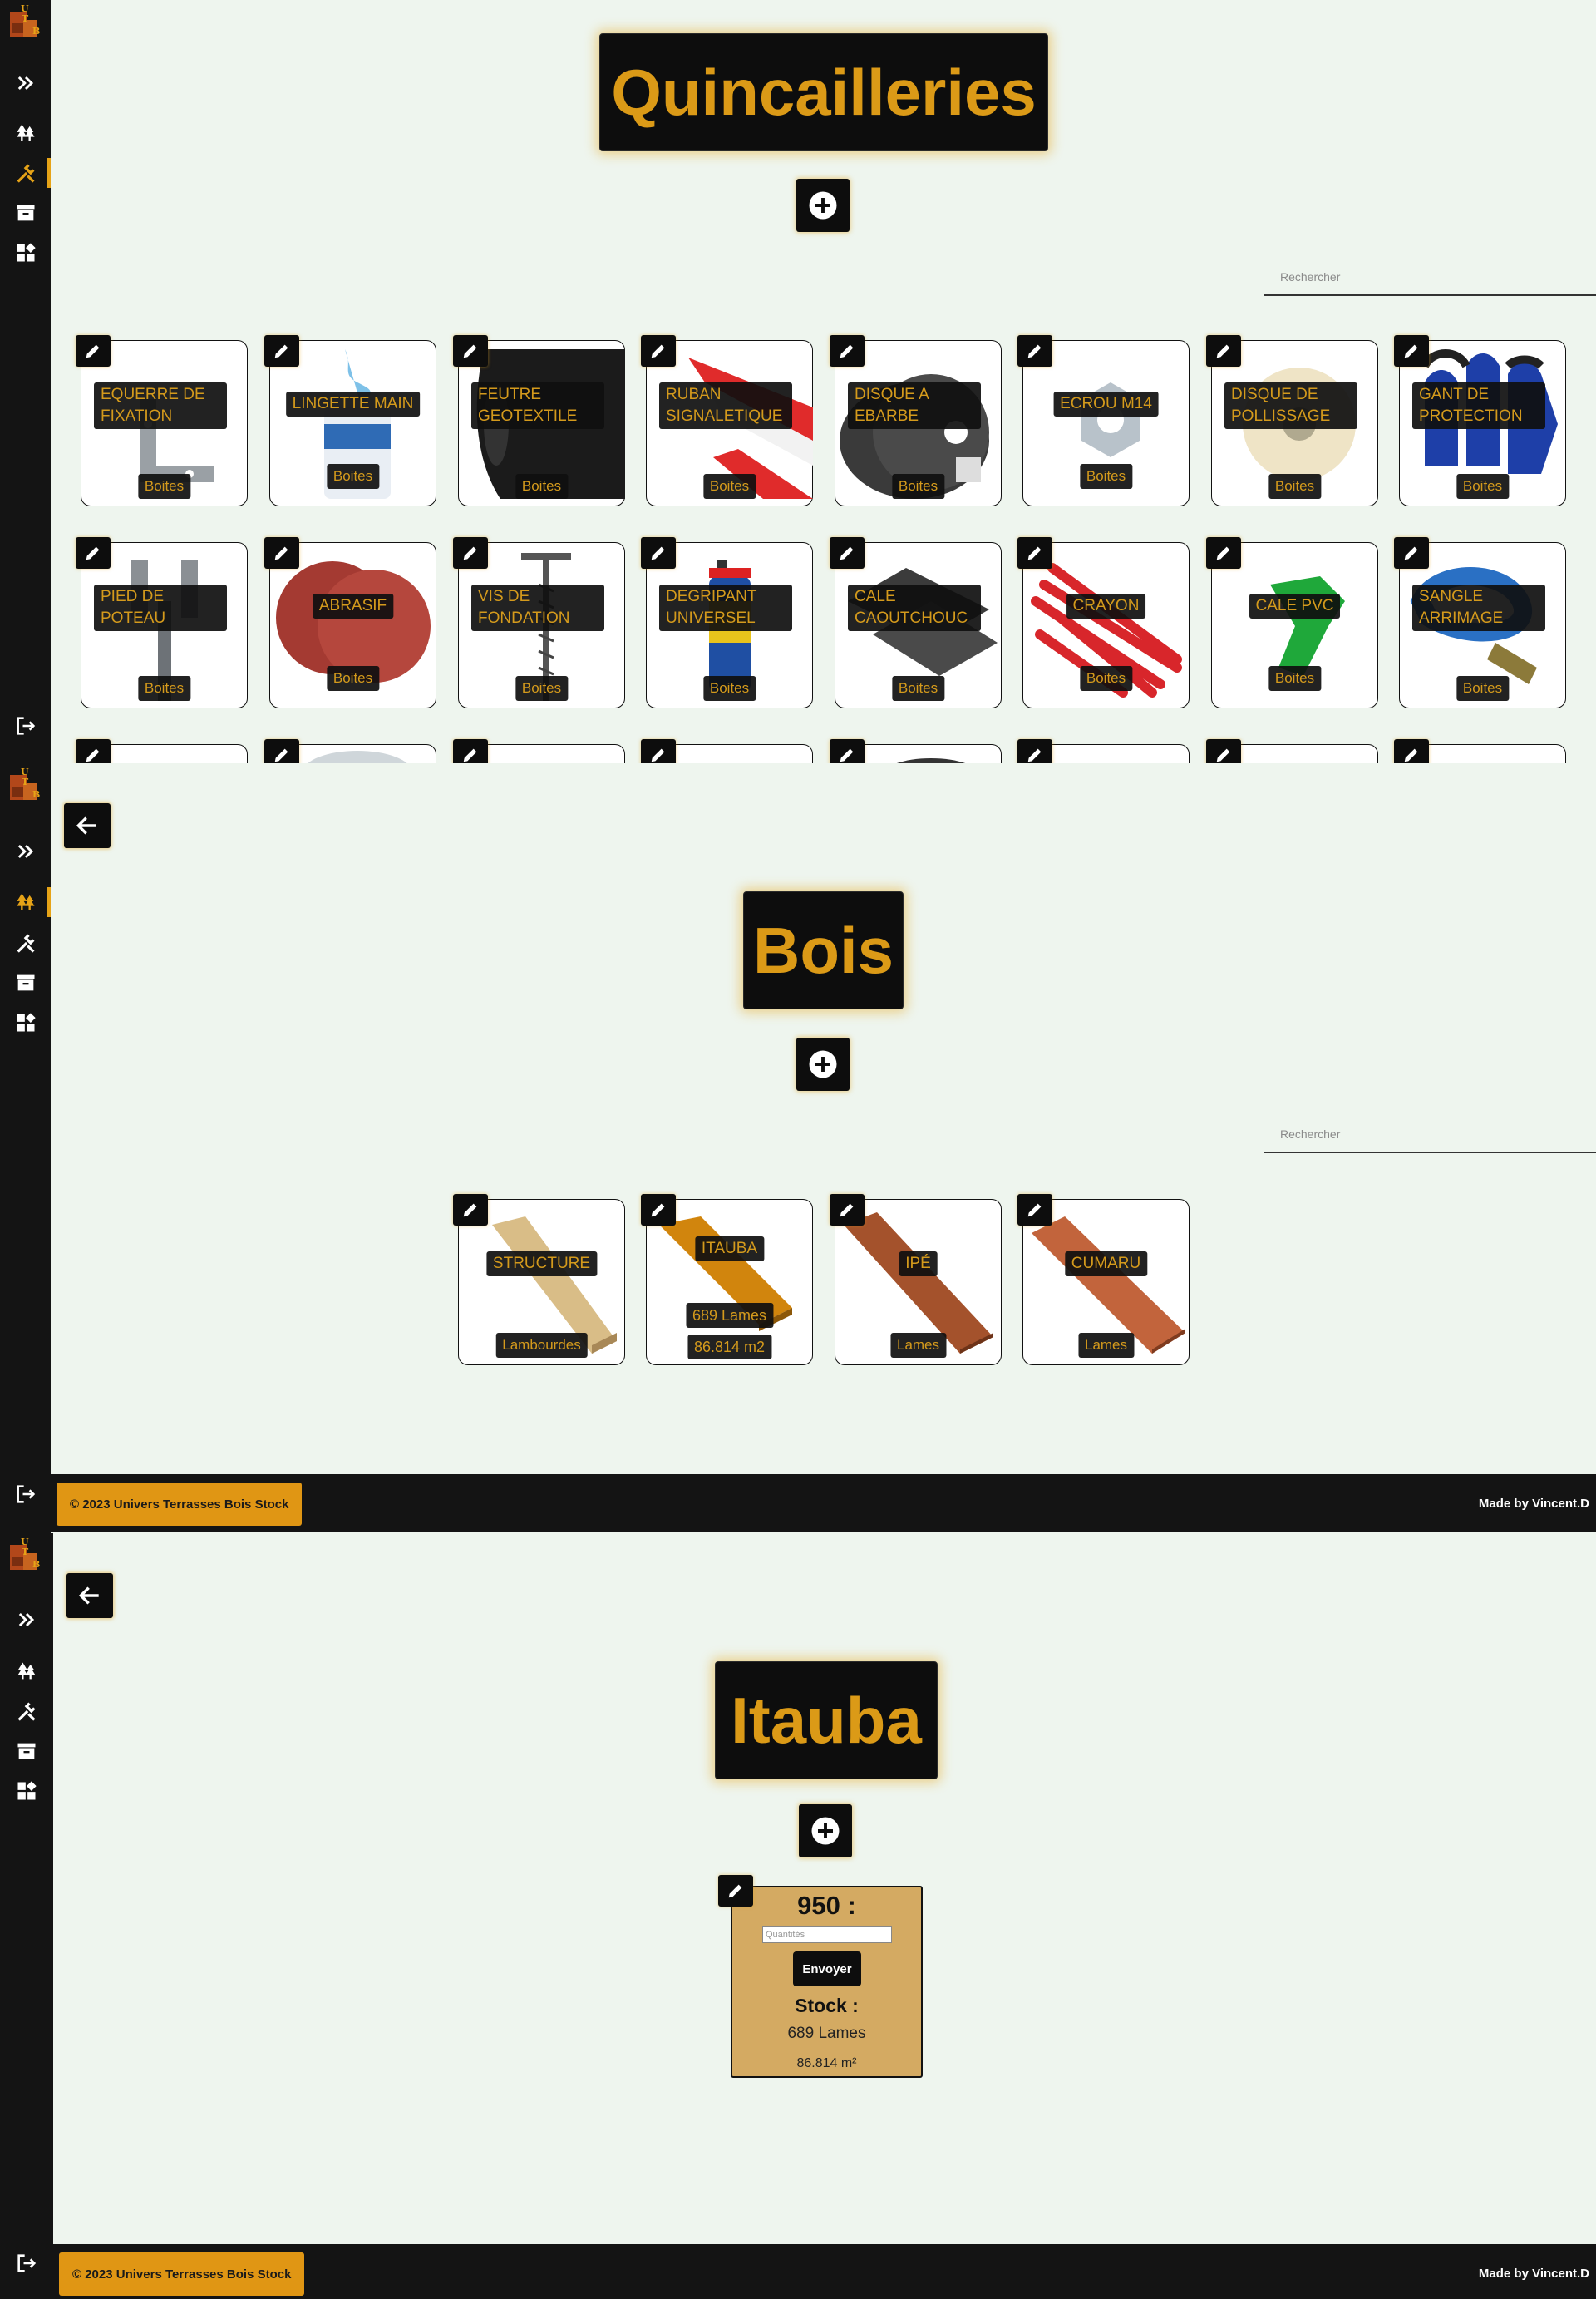 Image resolution: width=1596 pixels, height=2299 pixels. I want to click on product-card: ABRASIF Boites, so click(350, 622).